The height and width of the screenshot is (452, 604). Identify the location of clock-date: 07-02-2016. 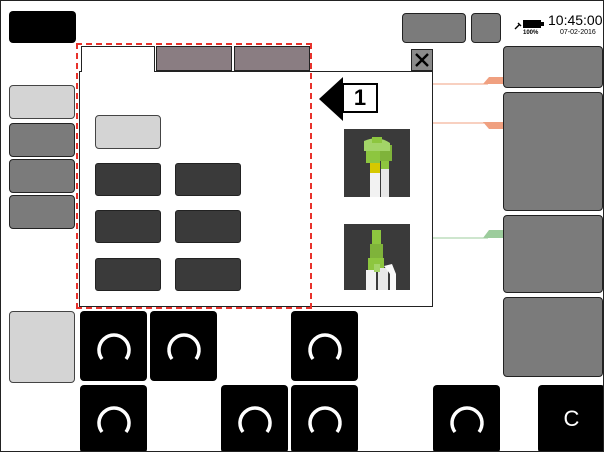
(578, 32).